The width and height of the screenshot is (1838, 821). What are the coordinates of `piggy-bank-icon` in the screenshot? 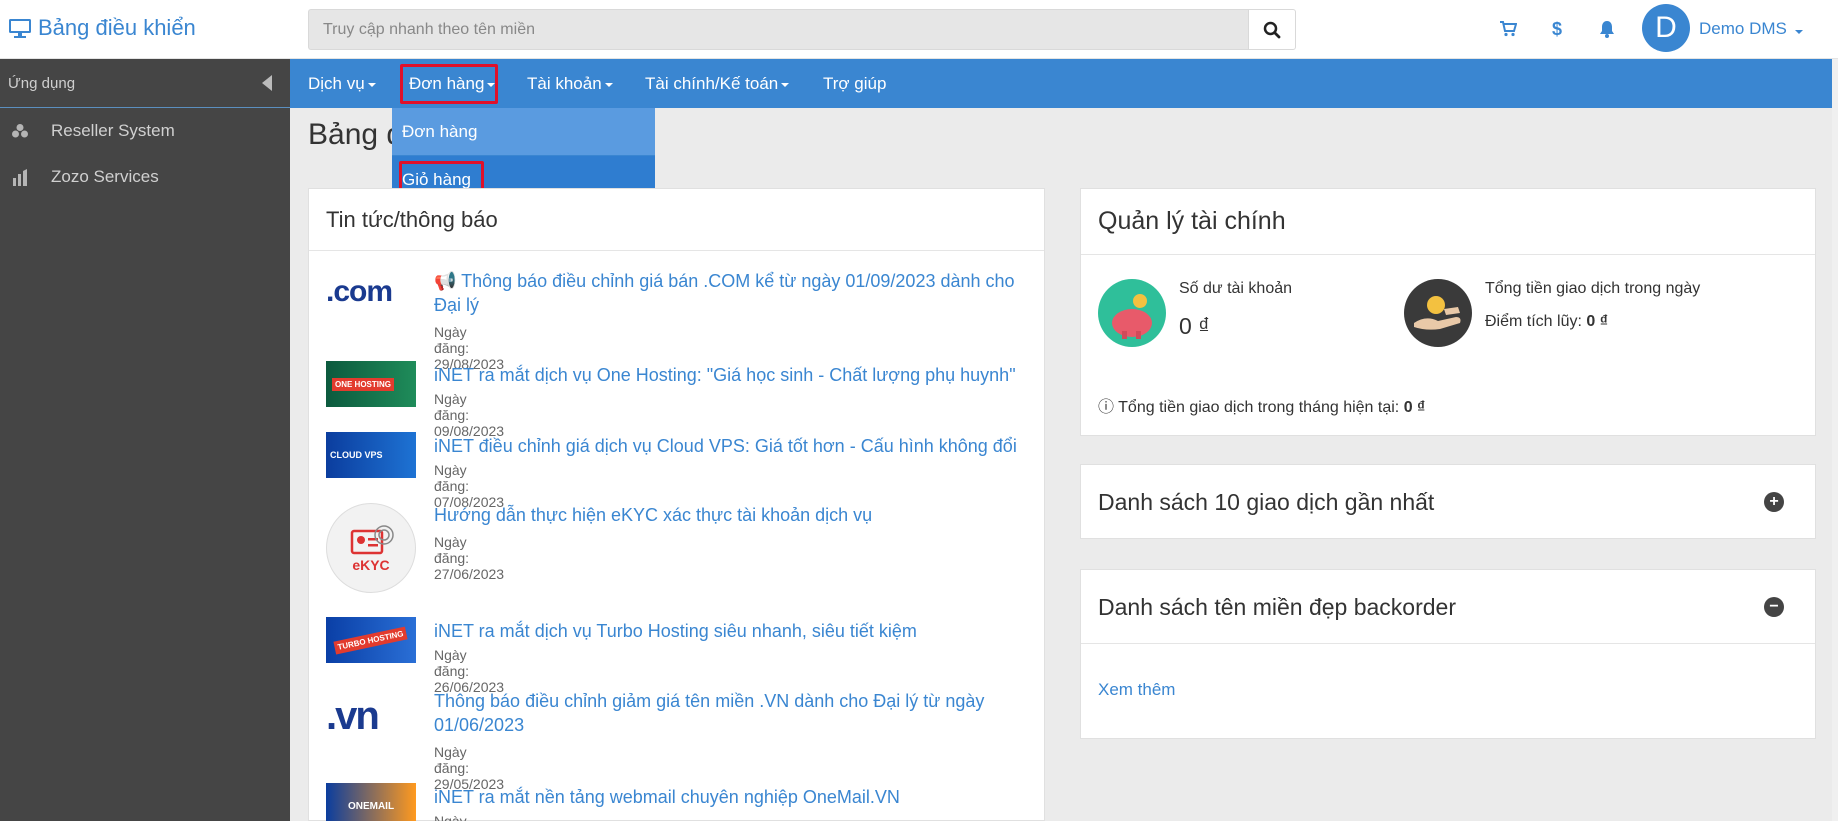 It's located at (1132, 313).